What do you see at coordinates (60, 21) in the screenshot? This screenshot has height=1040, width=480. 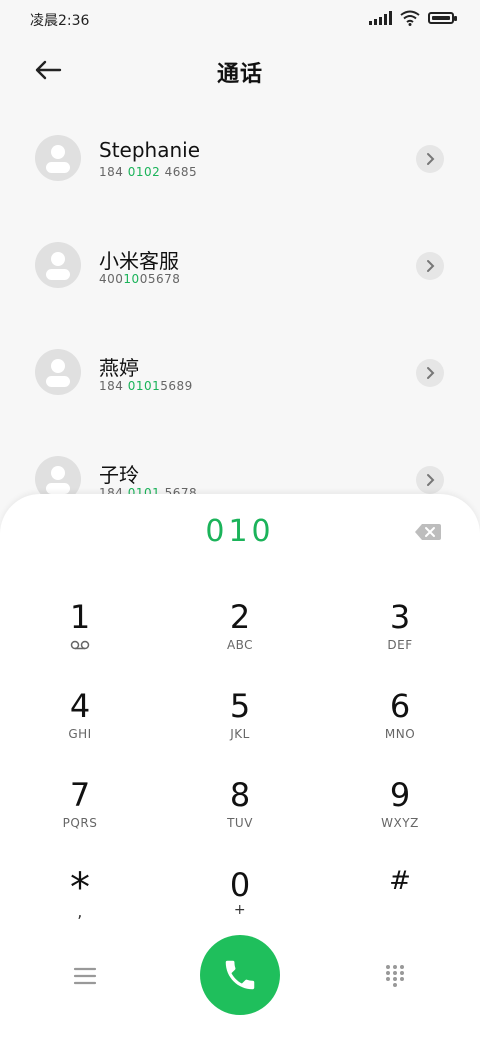 I see `status-time: 凌晨2:36` at bounding box center [60, 21].